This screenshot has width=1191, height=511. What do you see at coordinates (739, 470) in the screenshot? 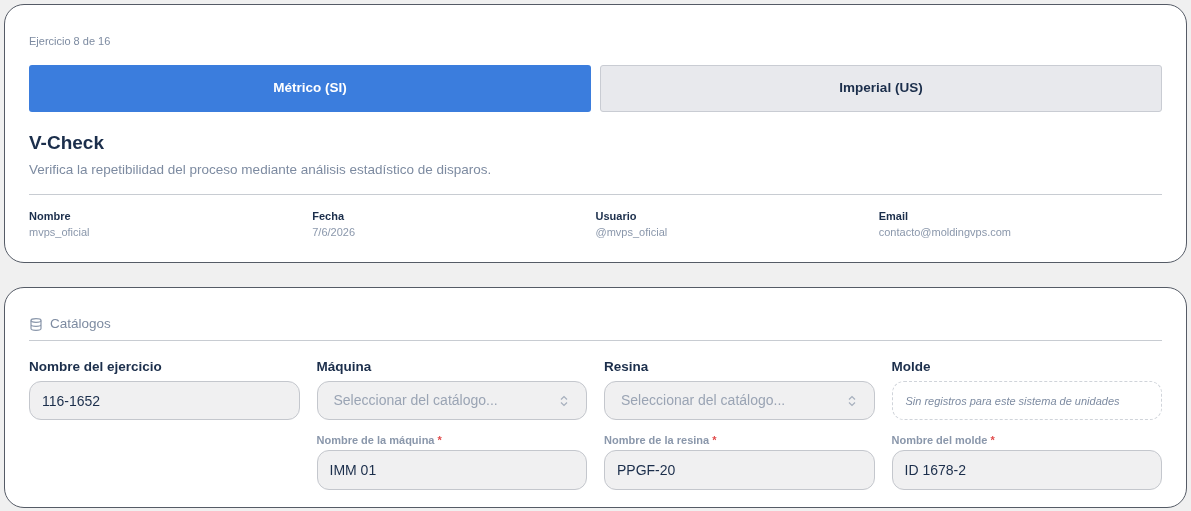
I see `text-field: PPGF-20` at bounding box center [739, 470].